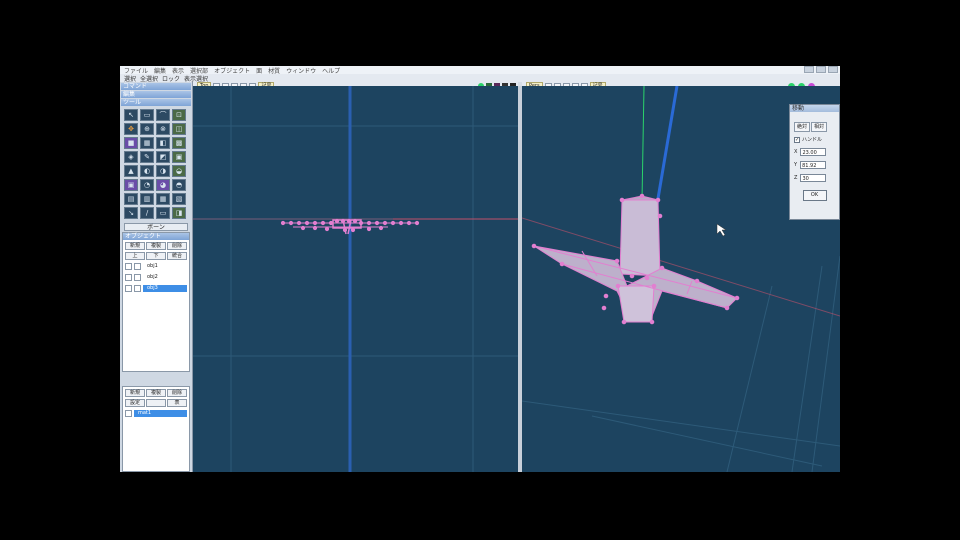 The width and height of the screenshot is (960, 540). Describe the element at coordinates (177, 256) in the screenshot. I see `object-merge-button: 統合` at that location.